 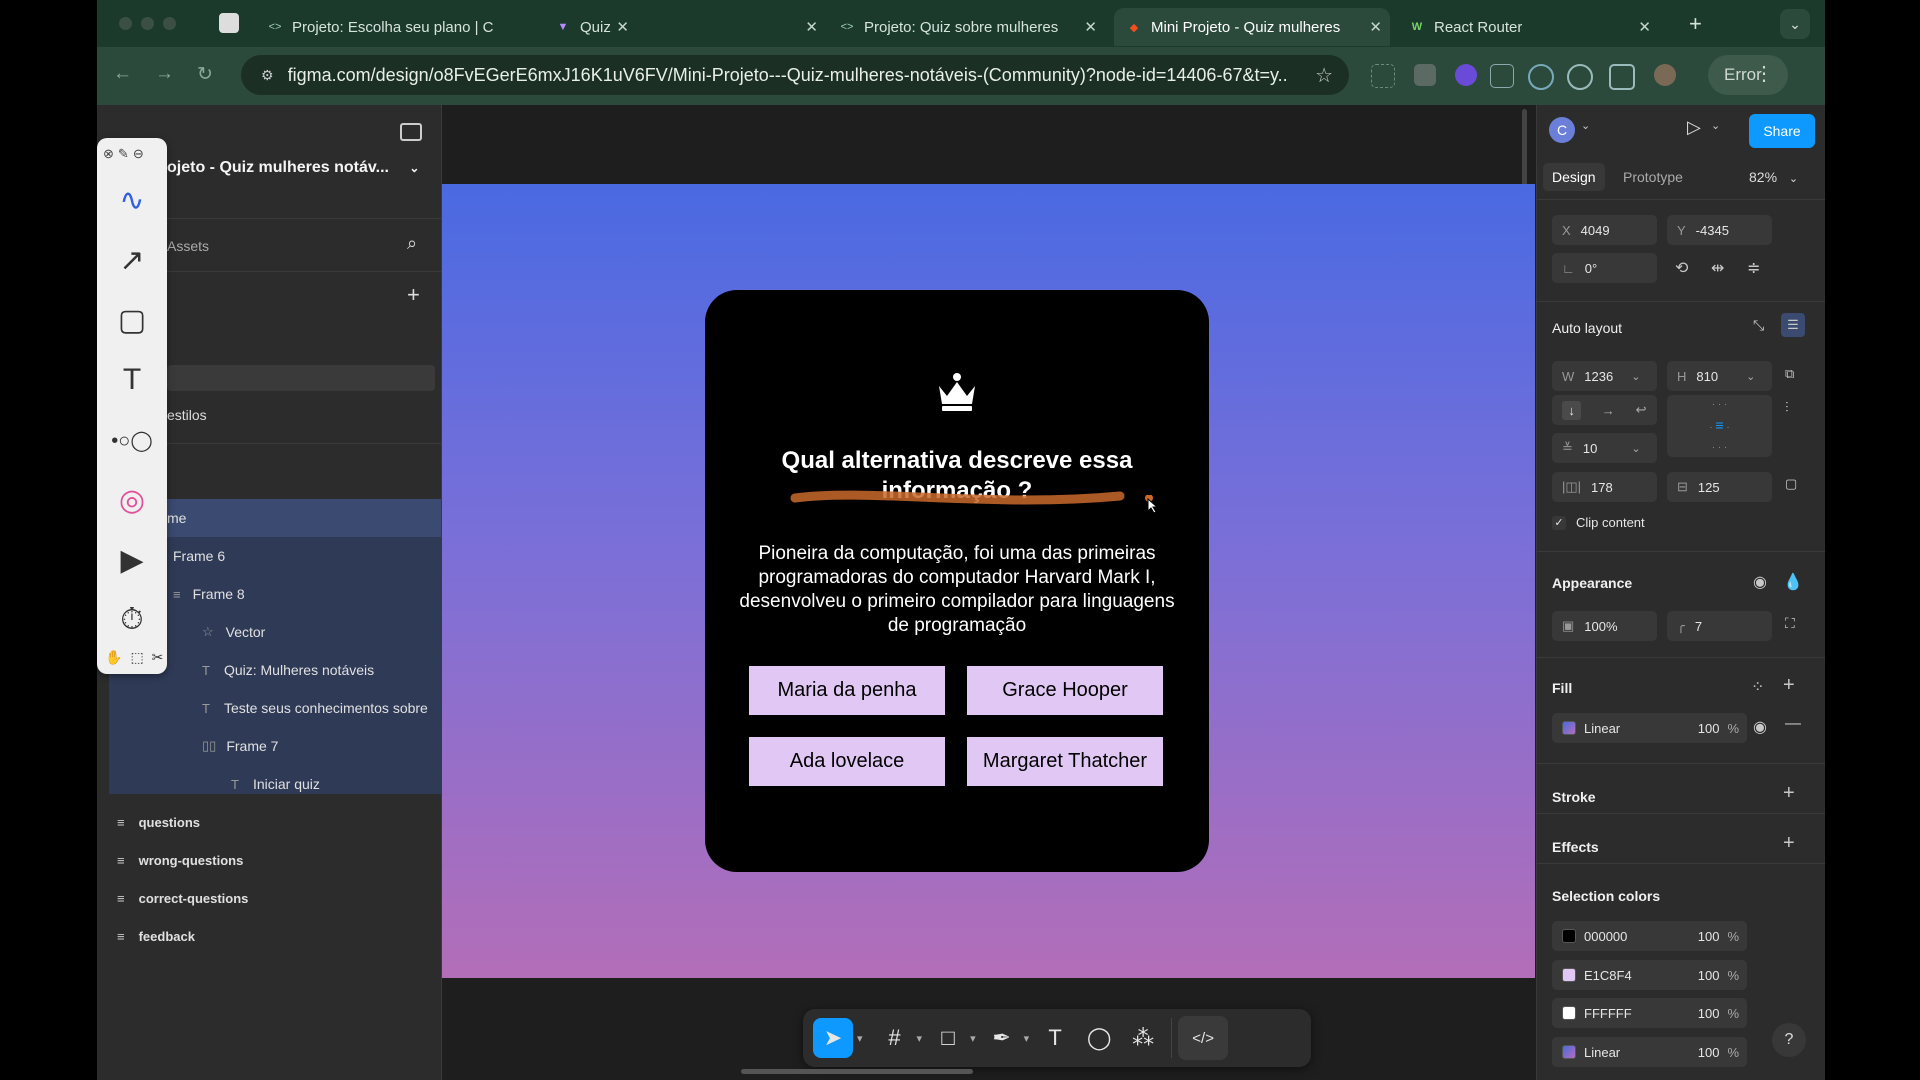 What do you see at coordinates (1789, 793) in the screenshot?
I see `add-stroke-icon: +` at bounding box center [1789, 793].